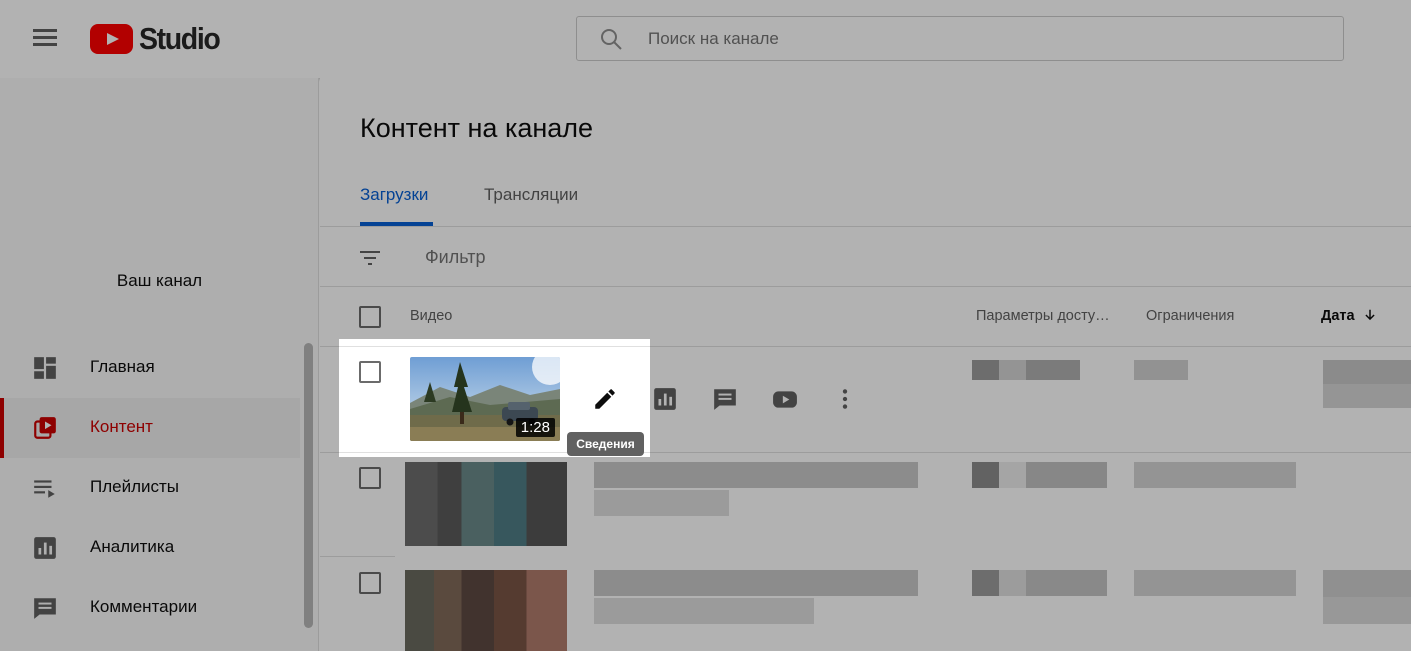 This screenshot has width=1411, height=651. I want to click on dashboard-icon, so click(45, 368).